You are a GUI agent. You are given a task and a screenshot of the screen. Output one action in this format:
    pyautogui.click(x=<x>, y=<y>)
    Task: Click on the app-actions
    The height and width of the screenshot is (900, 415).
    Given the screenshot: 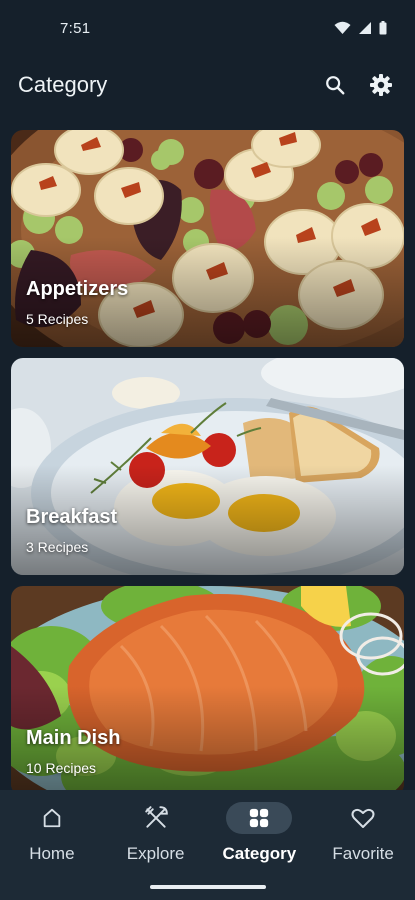 What is the action you would take?
    pyautogui.click(x=358, y=85)
    